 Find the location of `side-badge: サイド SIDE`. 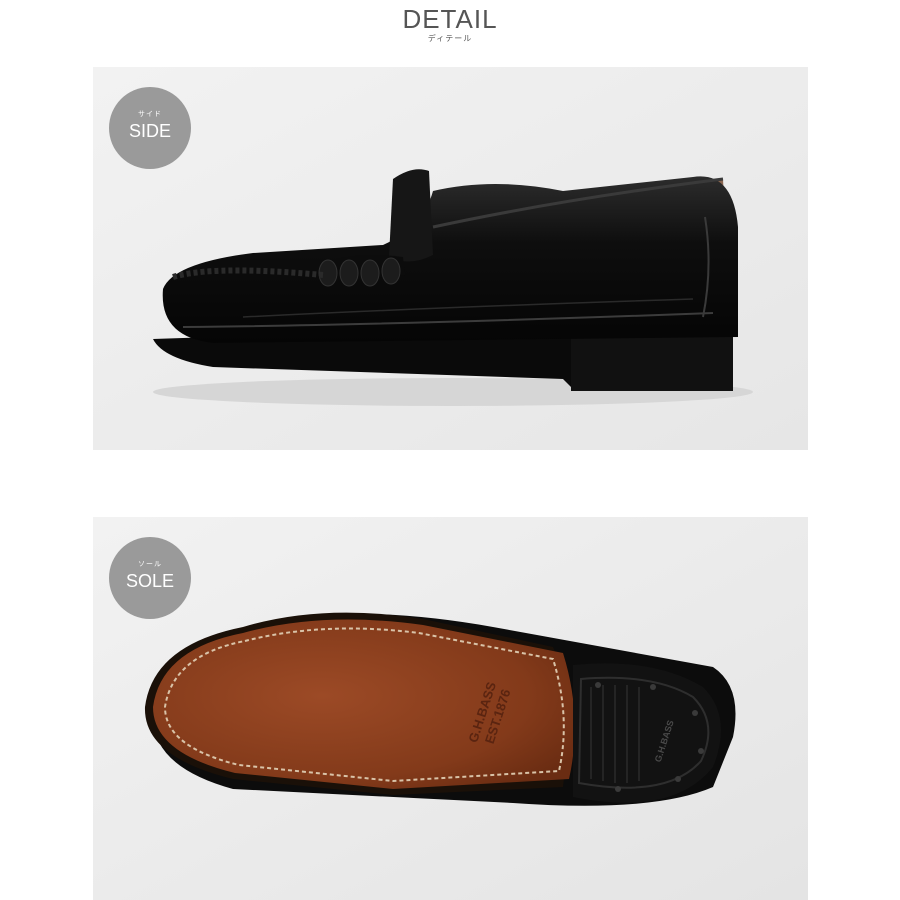

side-badge: サイド SIDE is located at coordinates (150, 128).